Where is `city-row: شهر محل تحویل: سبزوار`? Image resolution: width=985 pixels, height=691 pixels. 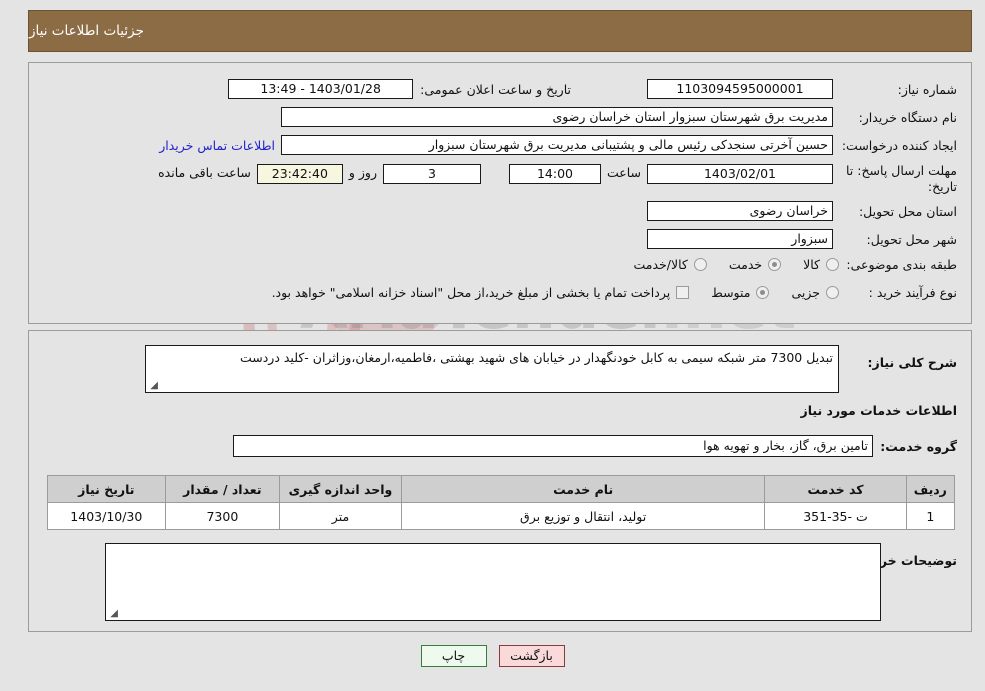 city-row: شهر محل تحویل: سبزوار is located at coordinates (802, 239).